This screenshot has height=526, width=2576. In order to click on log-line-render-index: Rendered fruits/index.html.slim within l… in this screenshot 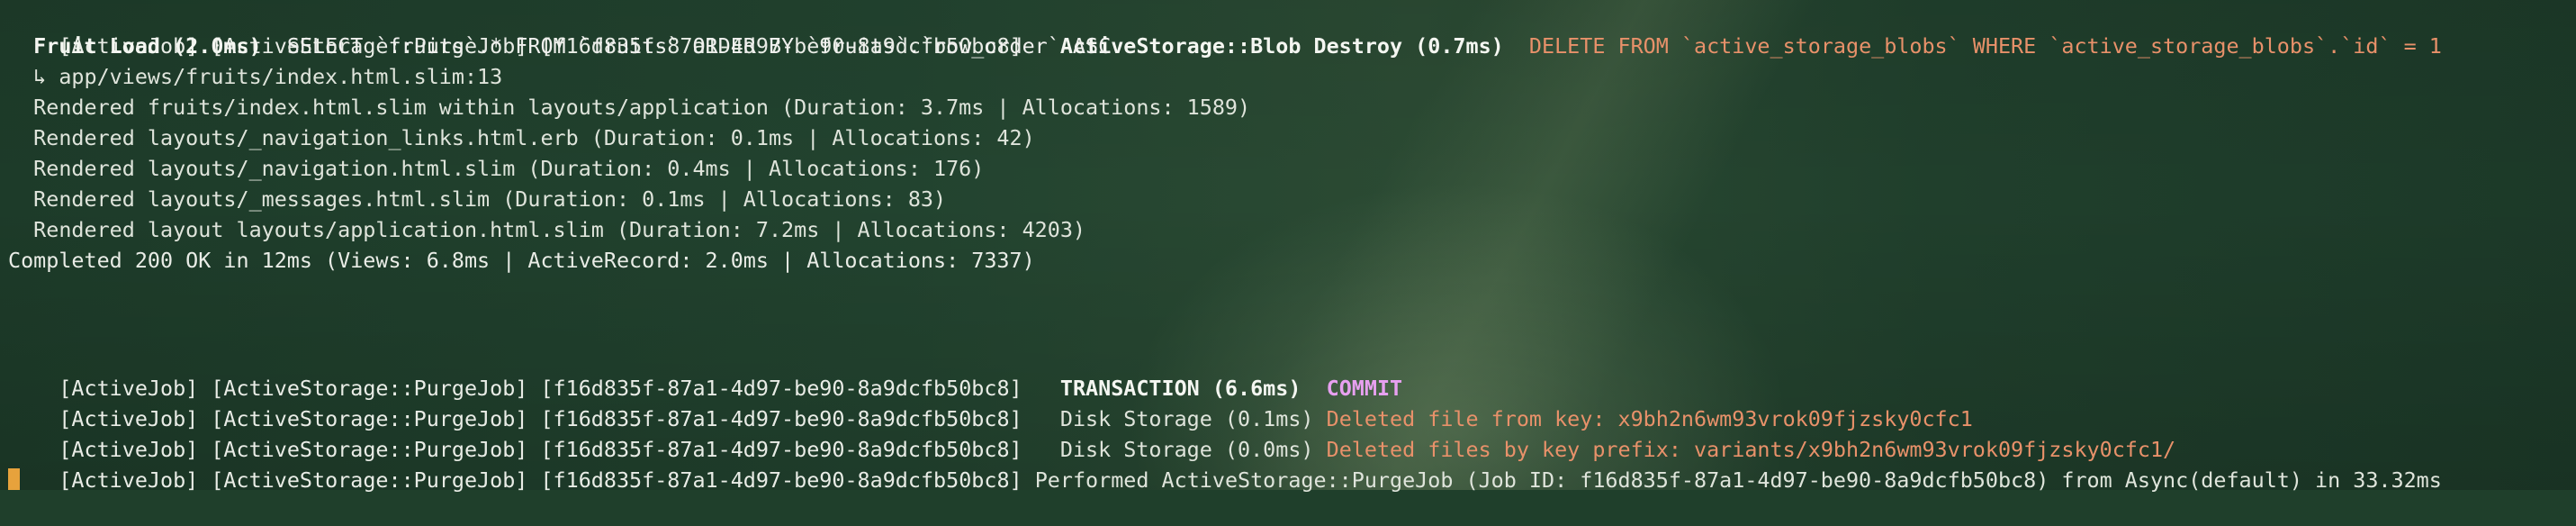, I will do `click(629, 107)`.